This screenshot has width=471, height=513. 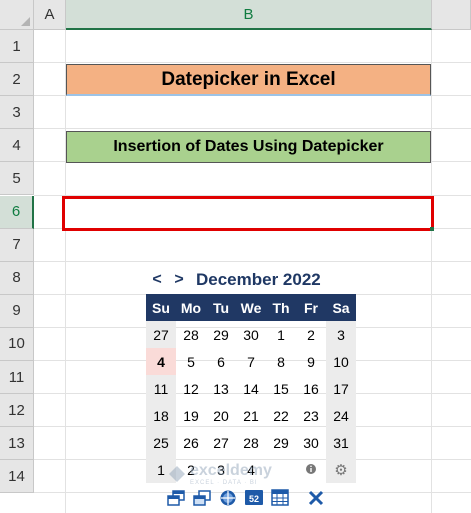 What do you see at coordinates (341, 442) in the screenshot?
I see `calendar-day: 31` at bounding box center [341, 442].